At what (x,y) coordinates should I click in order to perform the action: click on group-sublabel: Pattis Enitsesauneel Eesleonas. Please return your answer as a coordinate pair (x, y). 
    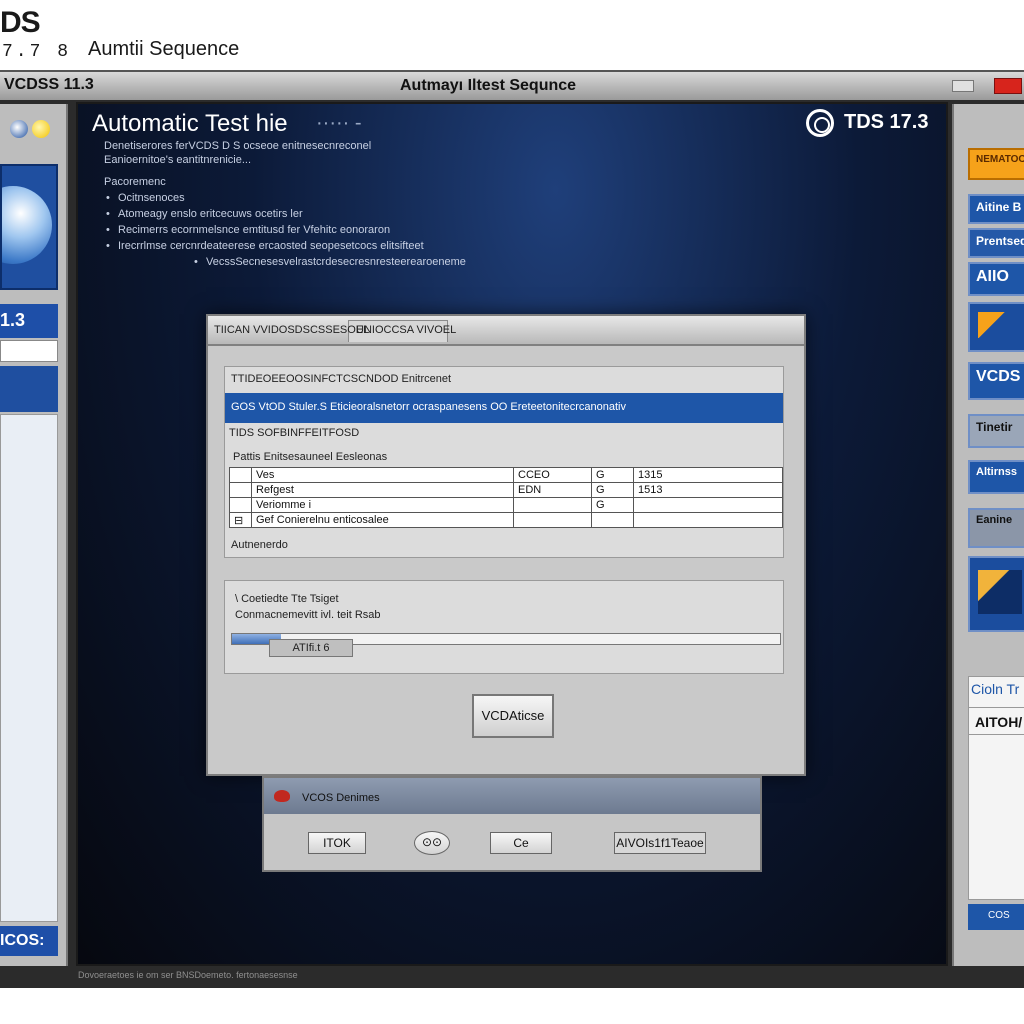
    Looking at the image, I should click on (310, 457).